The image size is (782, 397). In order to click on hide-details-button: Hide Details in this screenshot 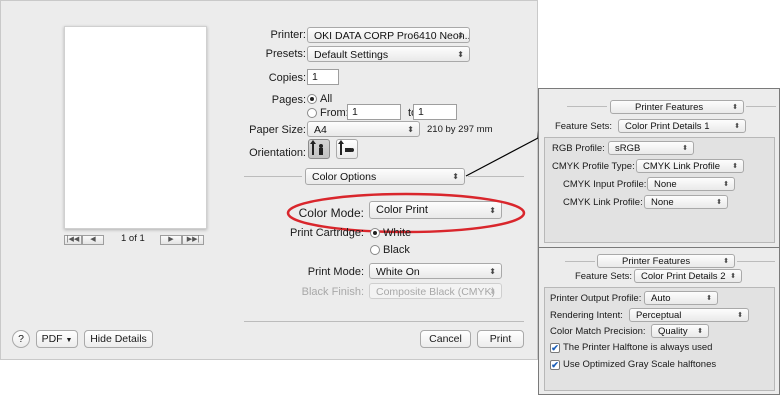, I will do `click(118, 339)`.